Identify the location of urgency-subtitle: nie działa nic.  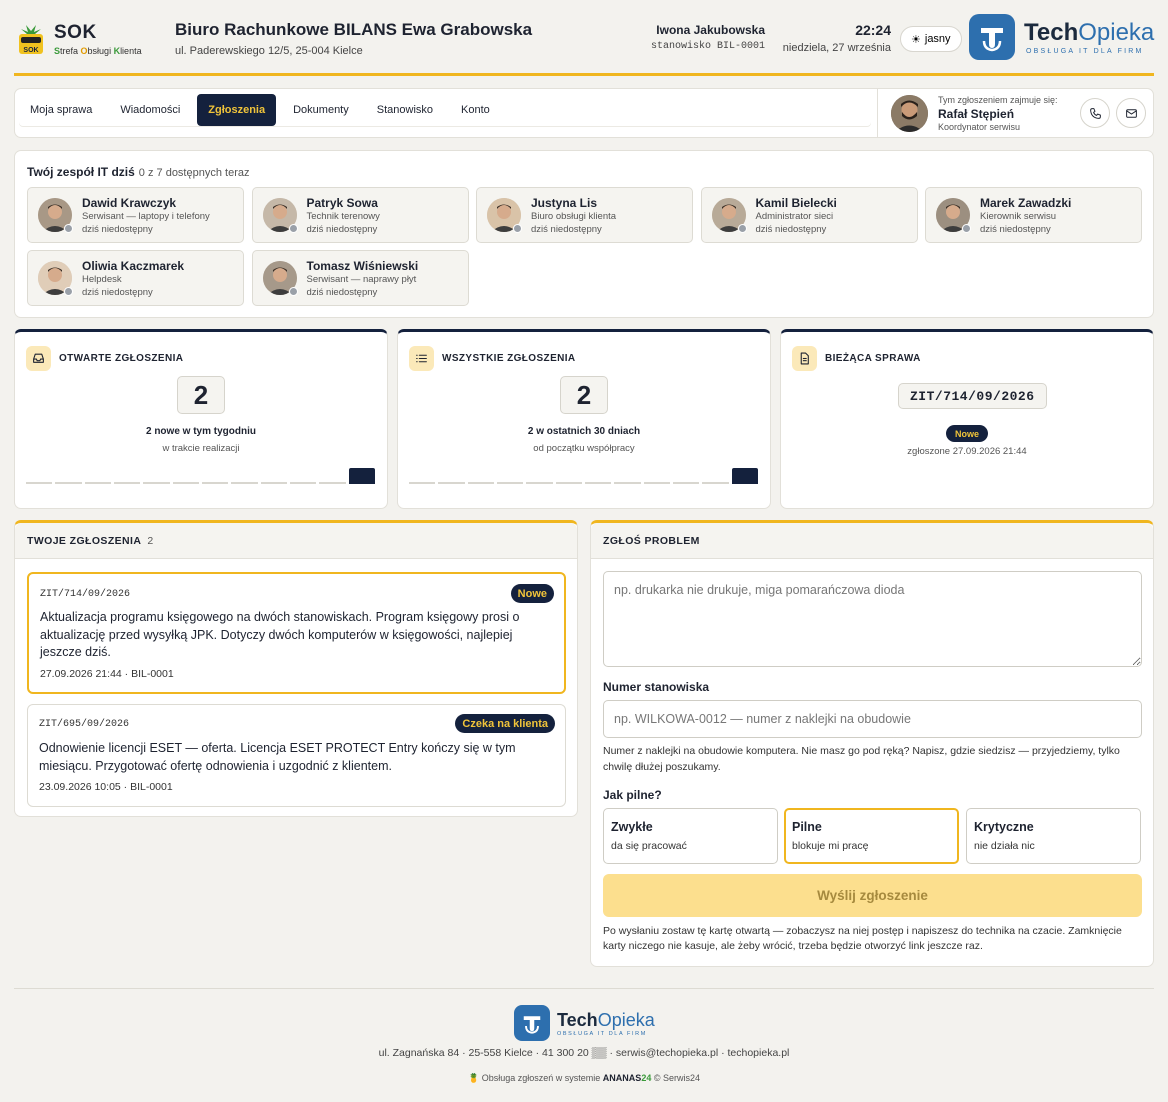
(1004, 846).